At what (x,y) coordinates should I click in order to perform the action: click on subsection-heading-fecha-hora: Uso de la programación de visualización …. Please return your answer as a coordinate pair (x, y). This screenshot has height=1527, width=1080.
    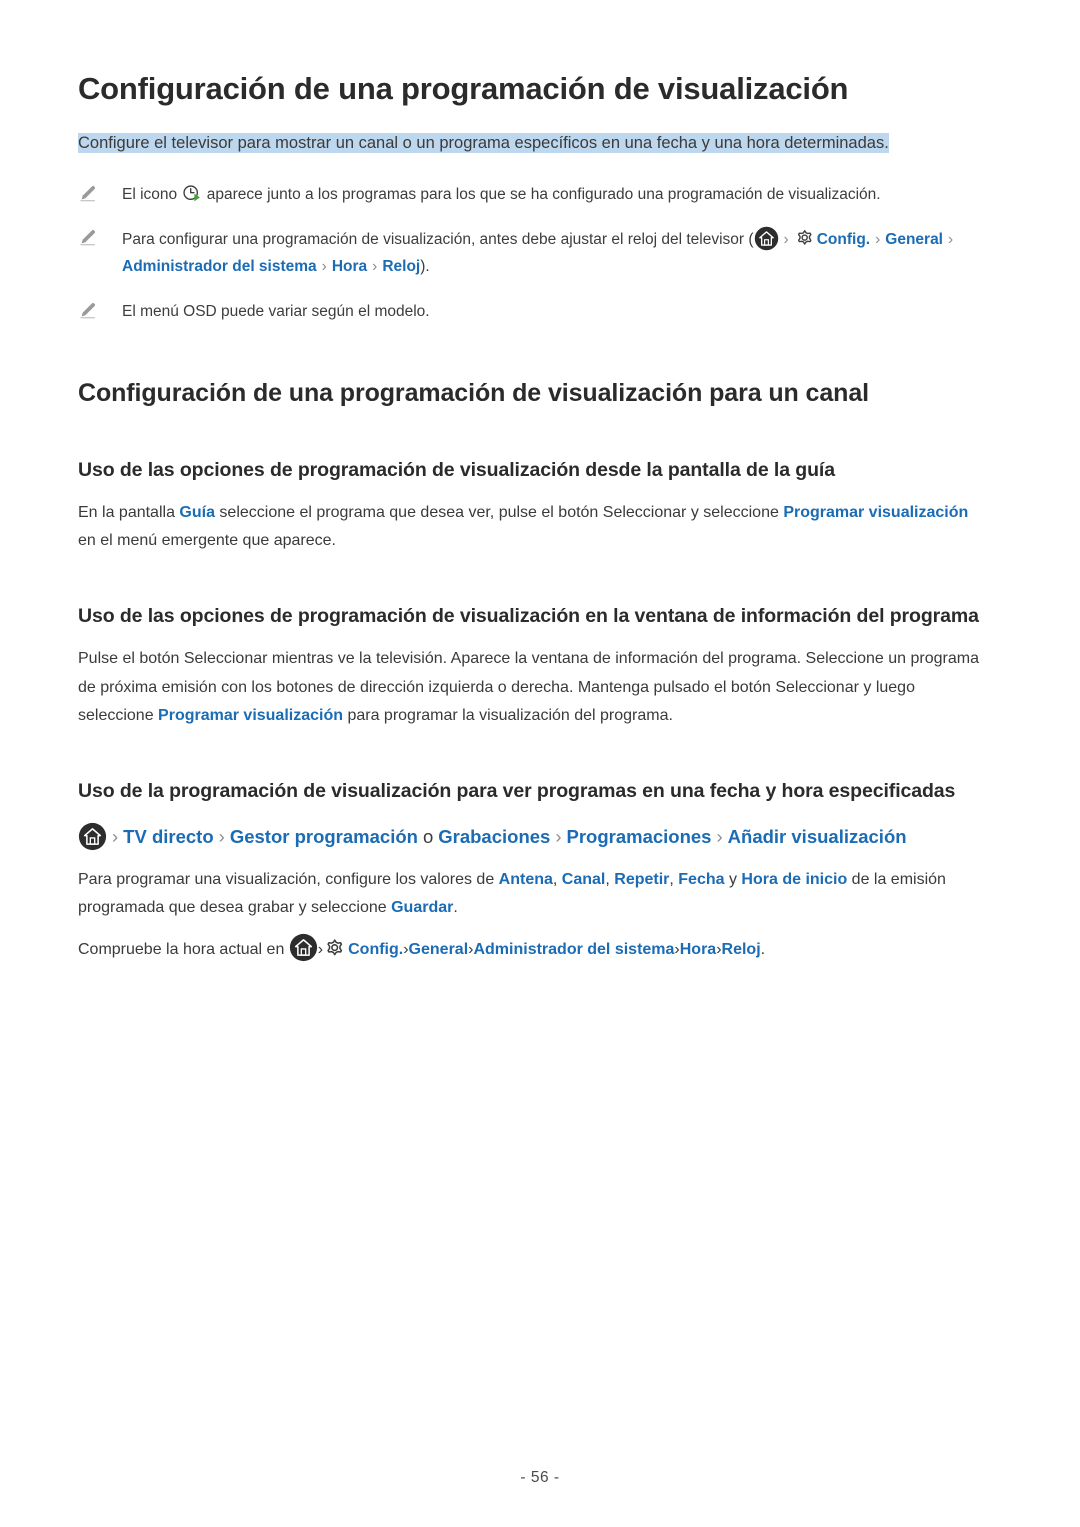
    Looking at the image, I should click on (517, 790).